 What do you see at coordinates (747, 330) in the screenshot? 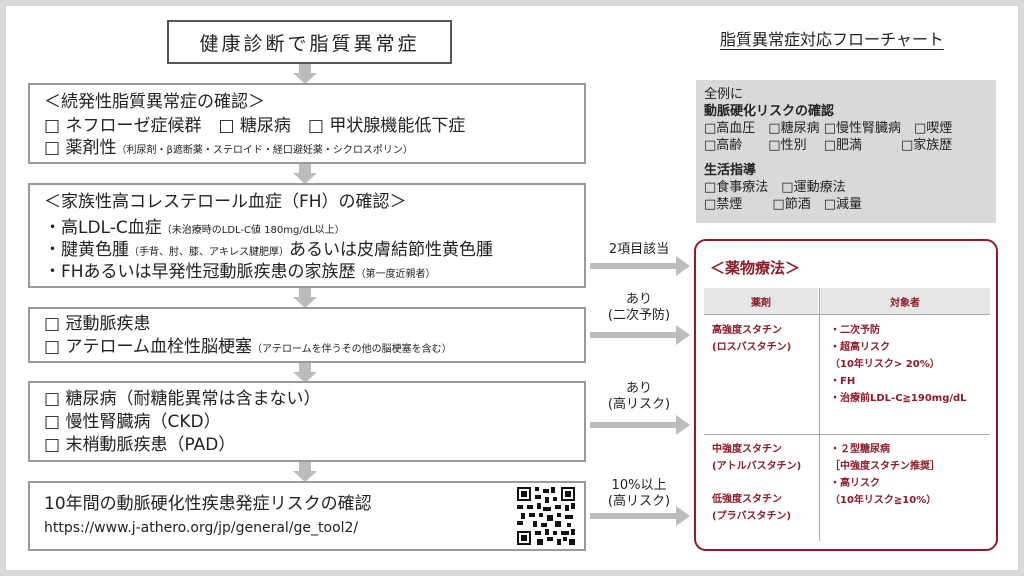
I see `high-drug-name: 高強度スタチン` at bounding box center [747, 330].